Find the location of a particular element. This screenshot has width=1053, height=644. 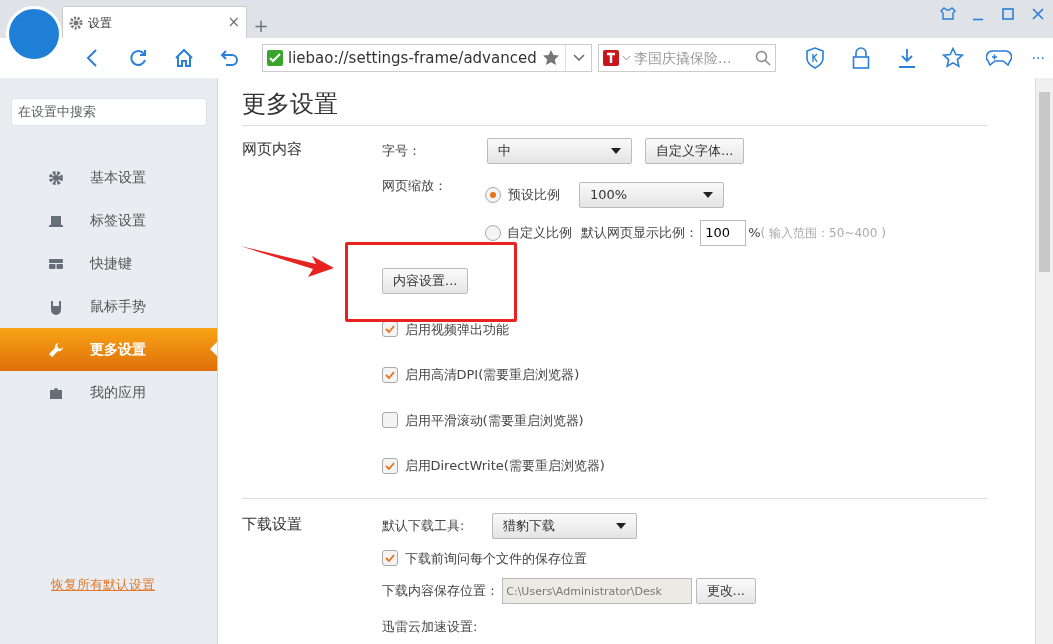

option-label: 启用视频弹出功能 is located at coordinates (456, 329).